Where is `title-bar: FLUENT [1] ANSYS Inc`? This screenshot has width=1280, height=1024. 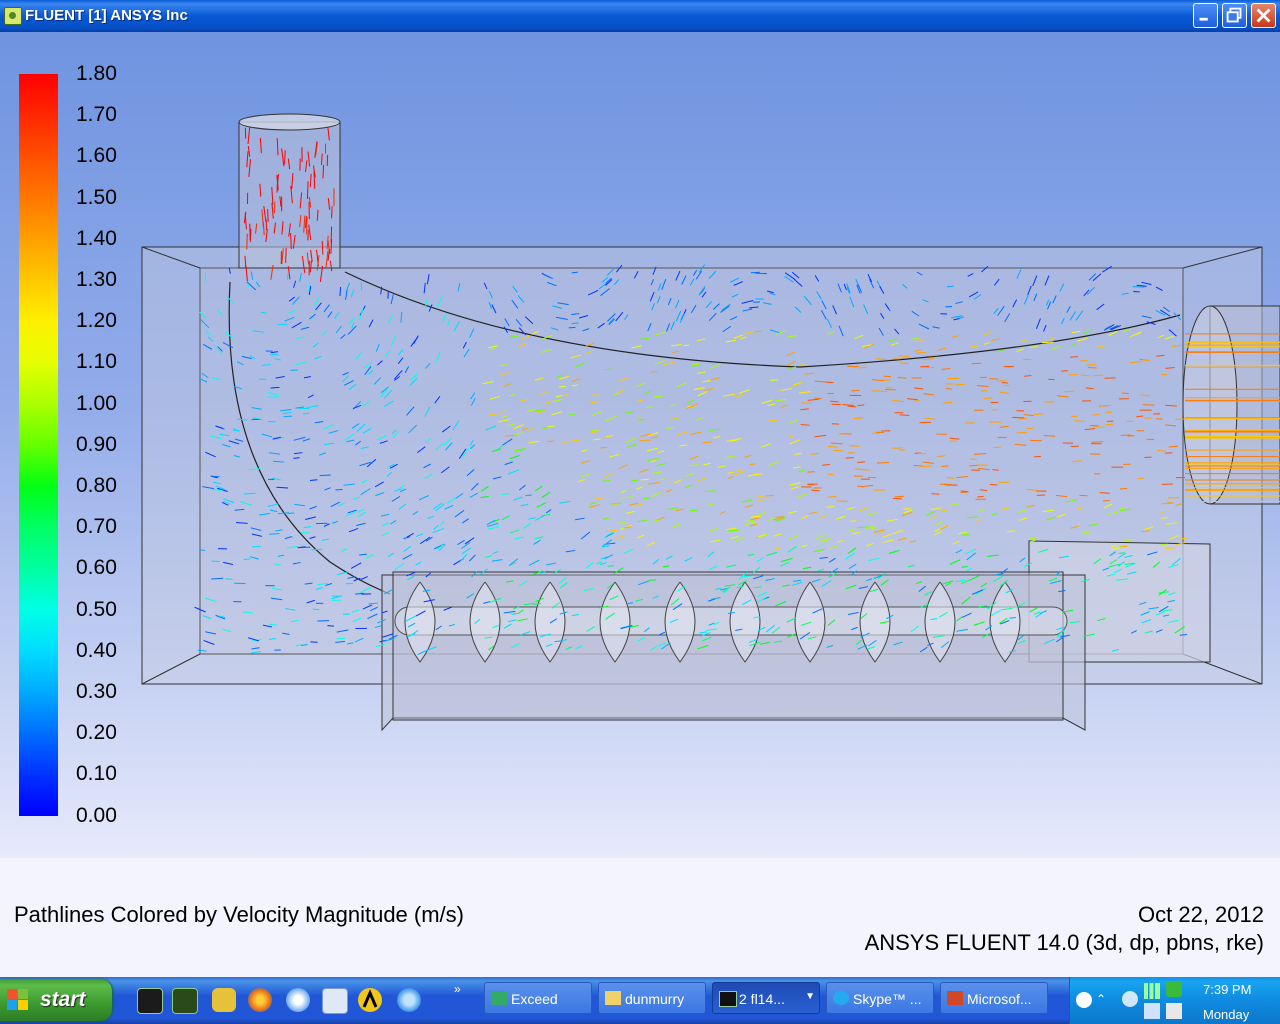
title-bar: FLUENT [1] ANSYS Inc is located at coordinates (640, 16).